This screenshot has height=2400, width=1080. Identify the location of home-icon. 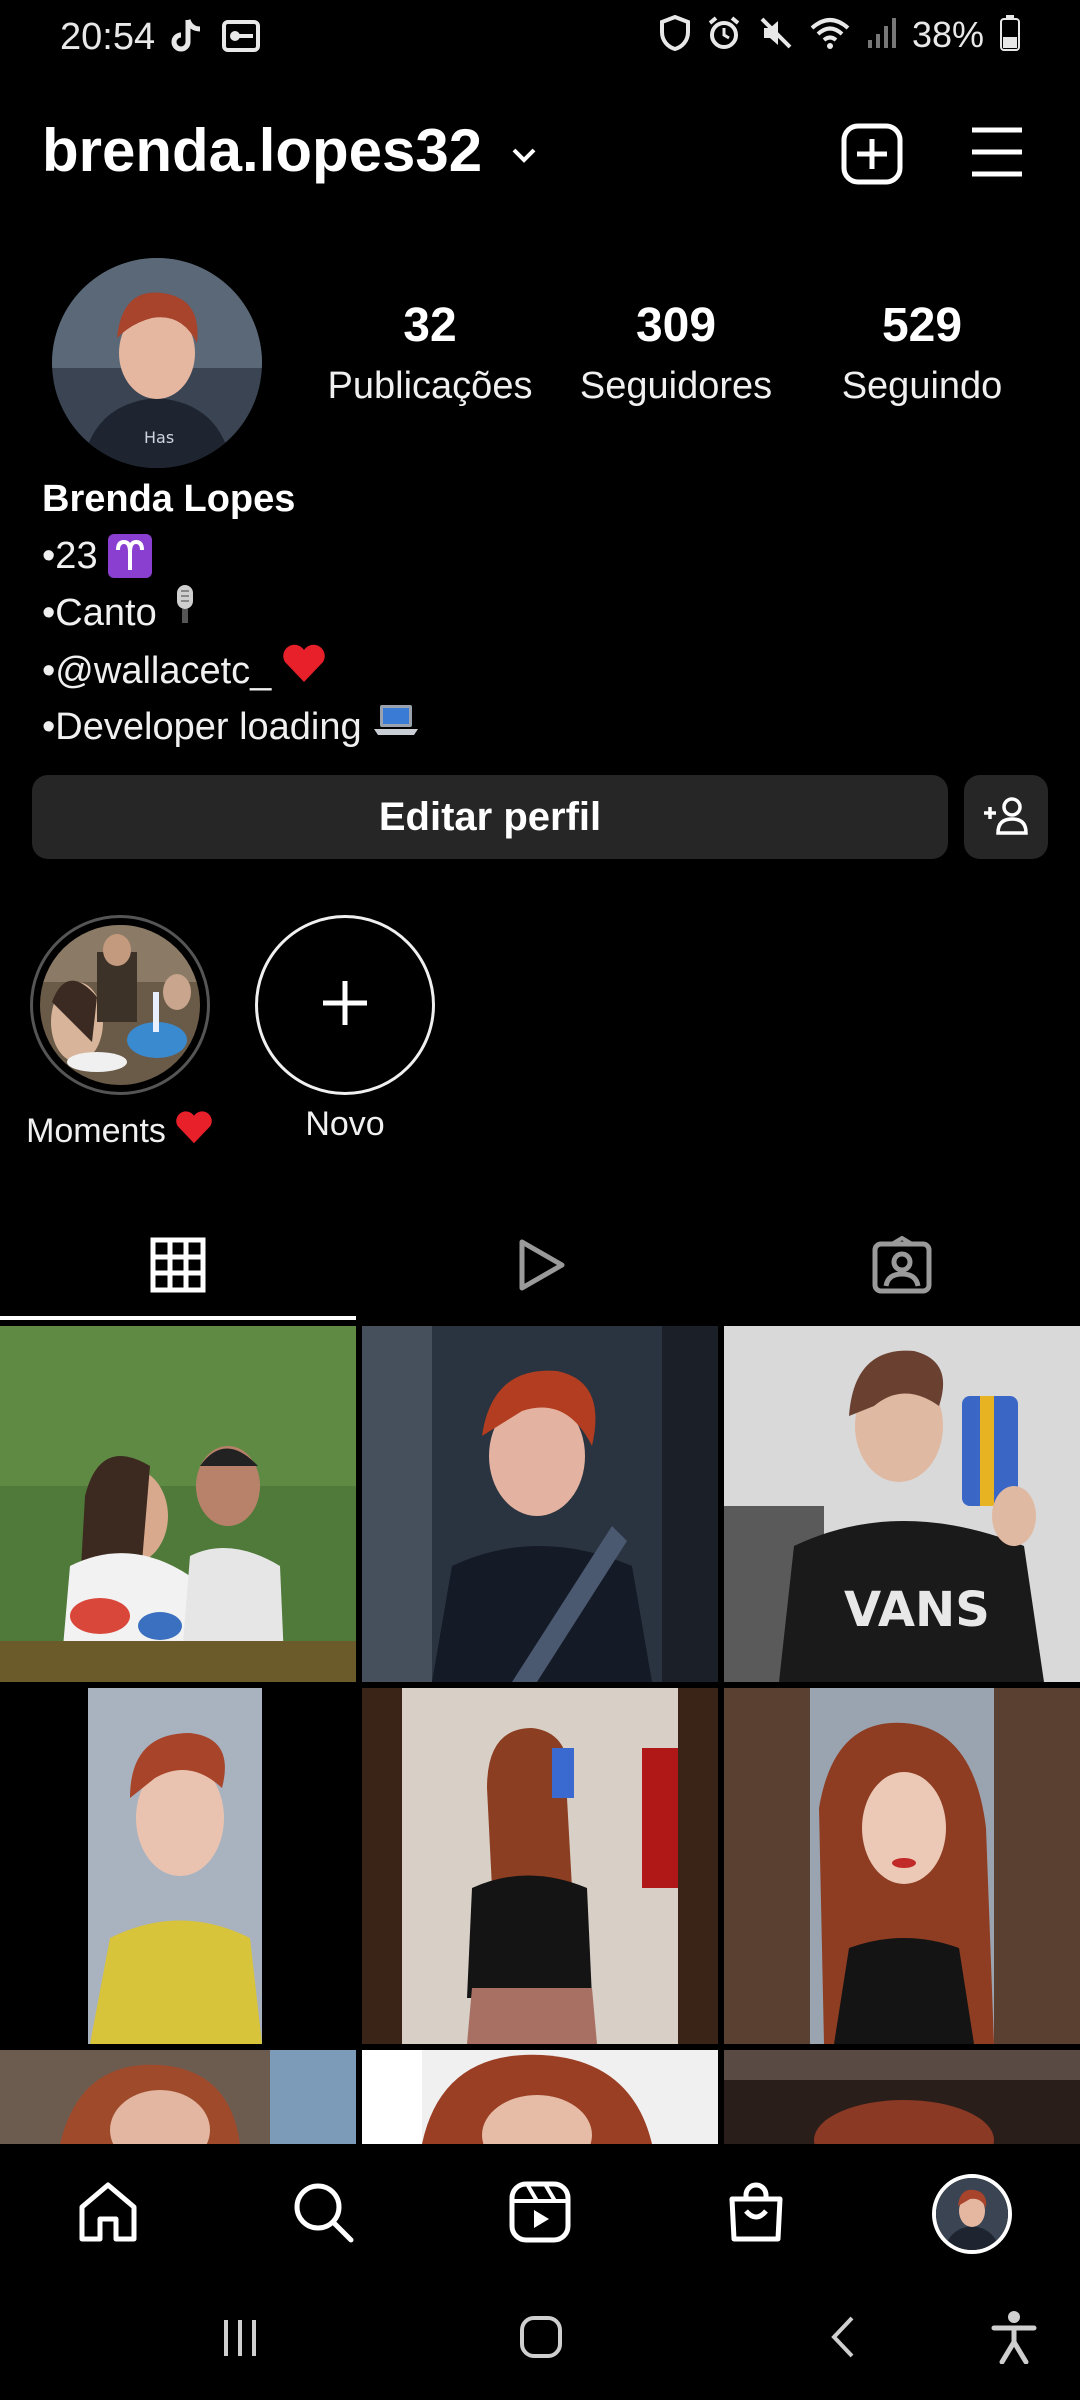
(108, 2214).